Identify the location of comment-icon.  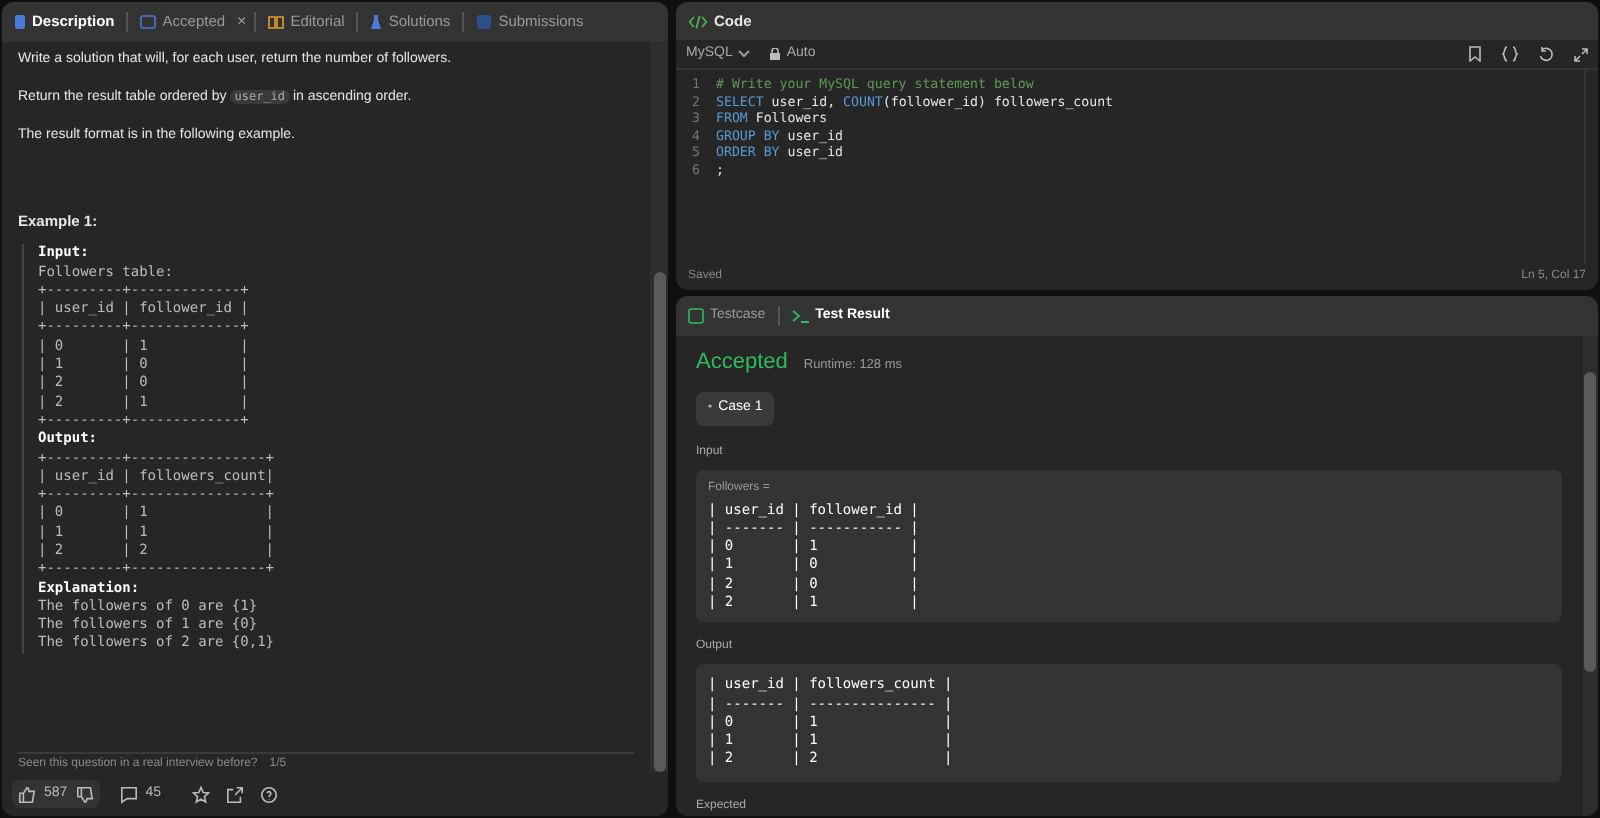
(128, 794).